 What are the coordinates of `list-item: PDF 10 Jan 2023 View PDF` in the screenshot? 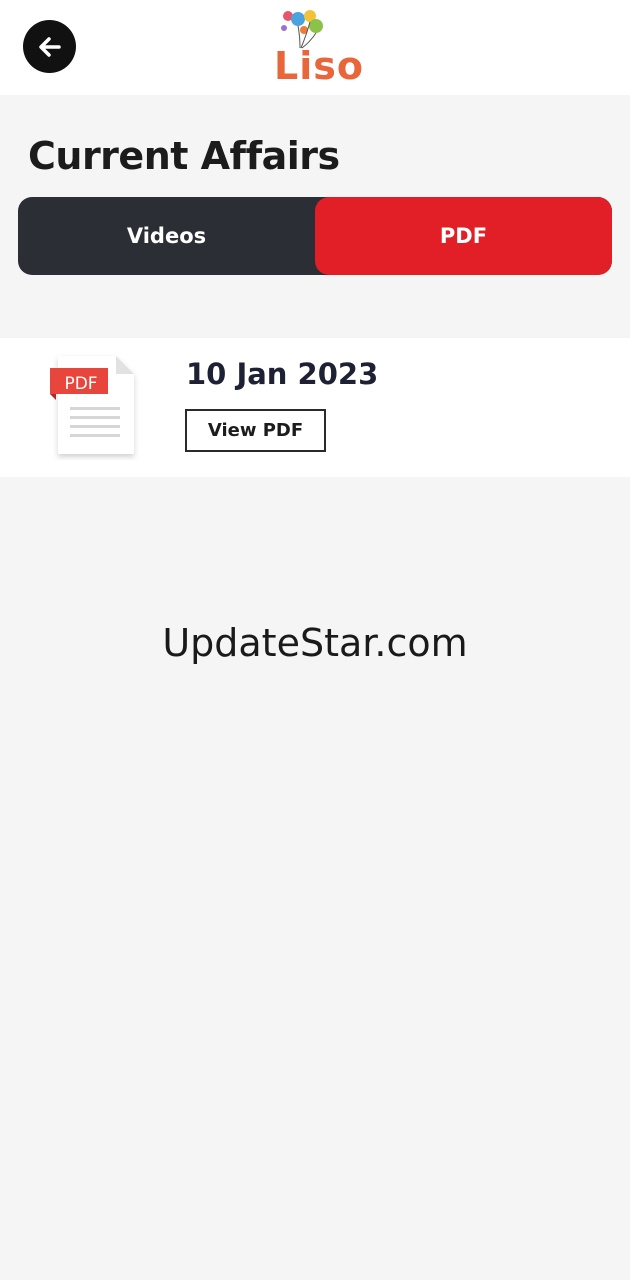 It's located at (315, 407).